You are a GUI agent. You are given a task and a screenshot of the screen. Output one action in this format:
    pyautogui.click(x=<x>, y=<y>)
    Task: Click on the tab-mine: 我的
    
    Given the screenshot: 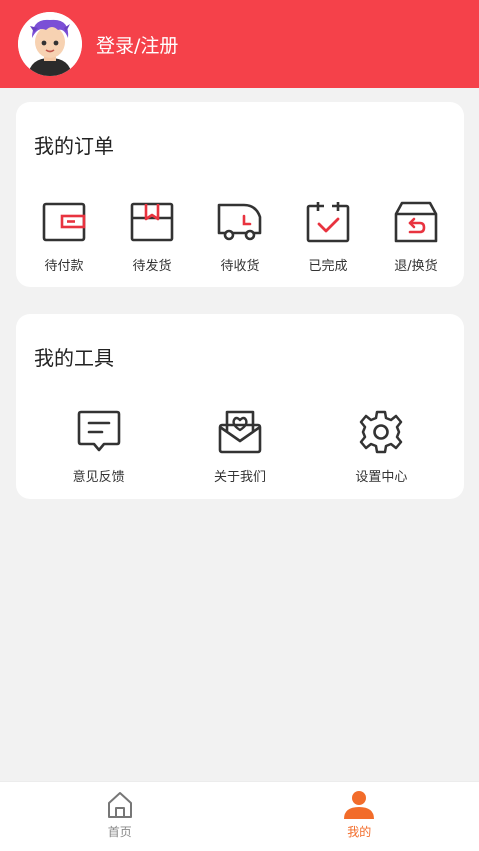 What is the action you would take?
    pyautogui.click(x=359, y=816)
    